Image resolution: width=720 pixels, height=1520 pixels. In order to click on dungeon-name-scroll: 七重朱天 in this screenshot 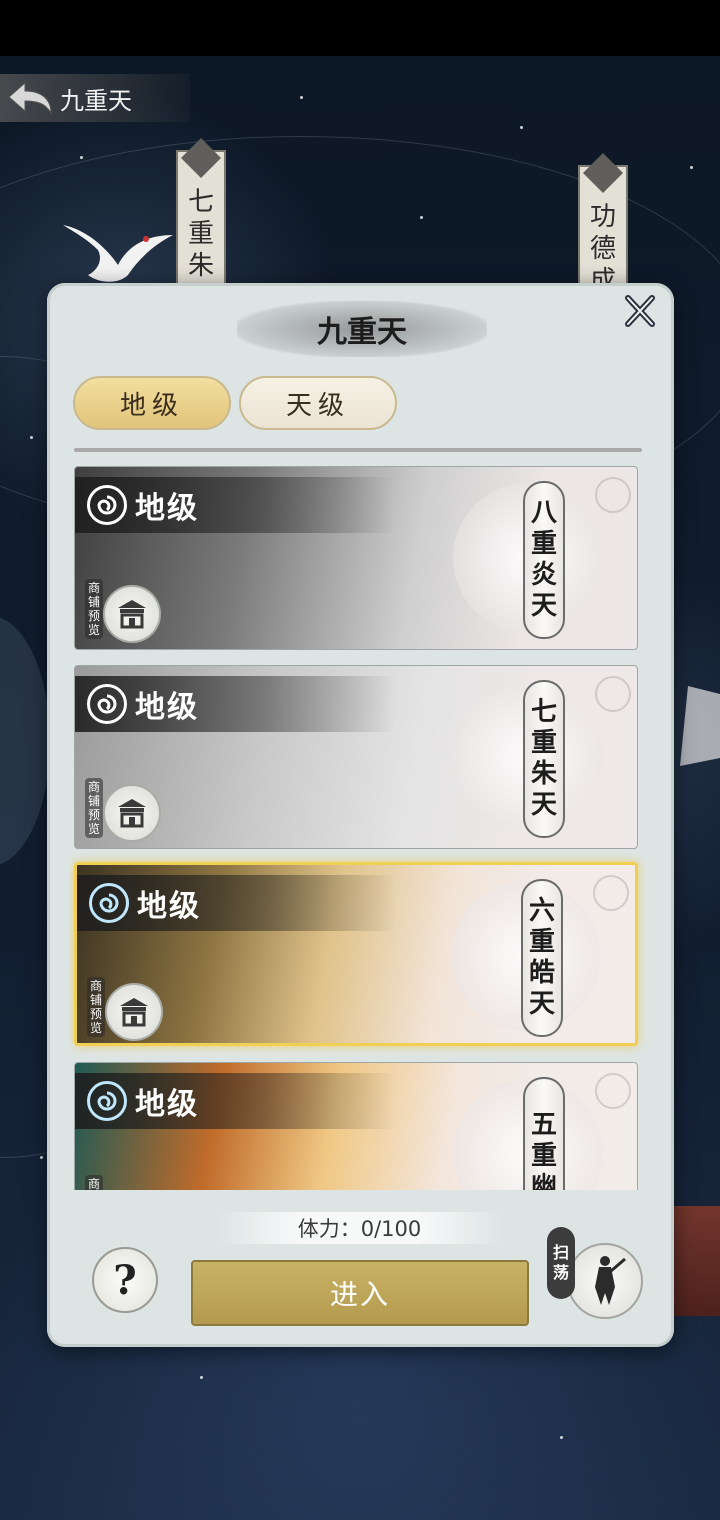, I will do `click(544, 759)`.